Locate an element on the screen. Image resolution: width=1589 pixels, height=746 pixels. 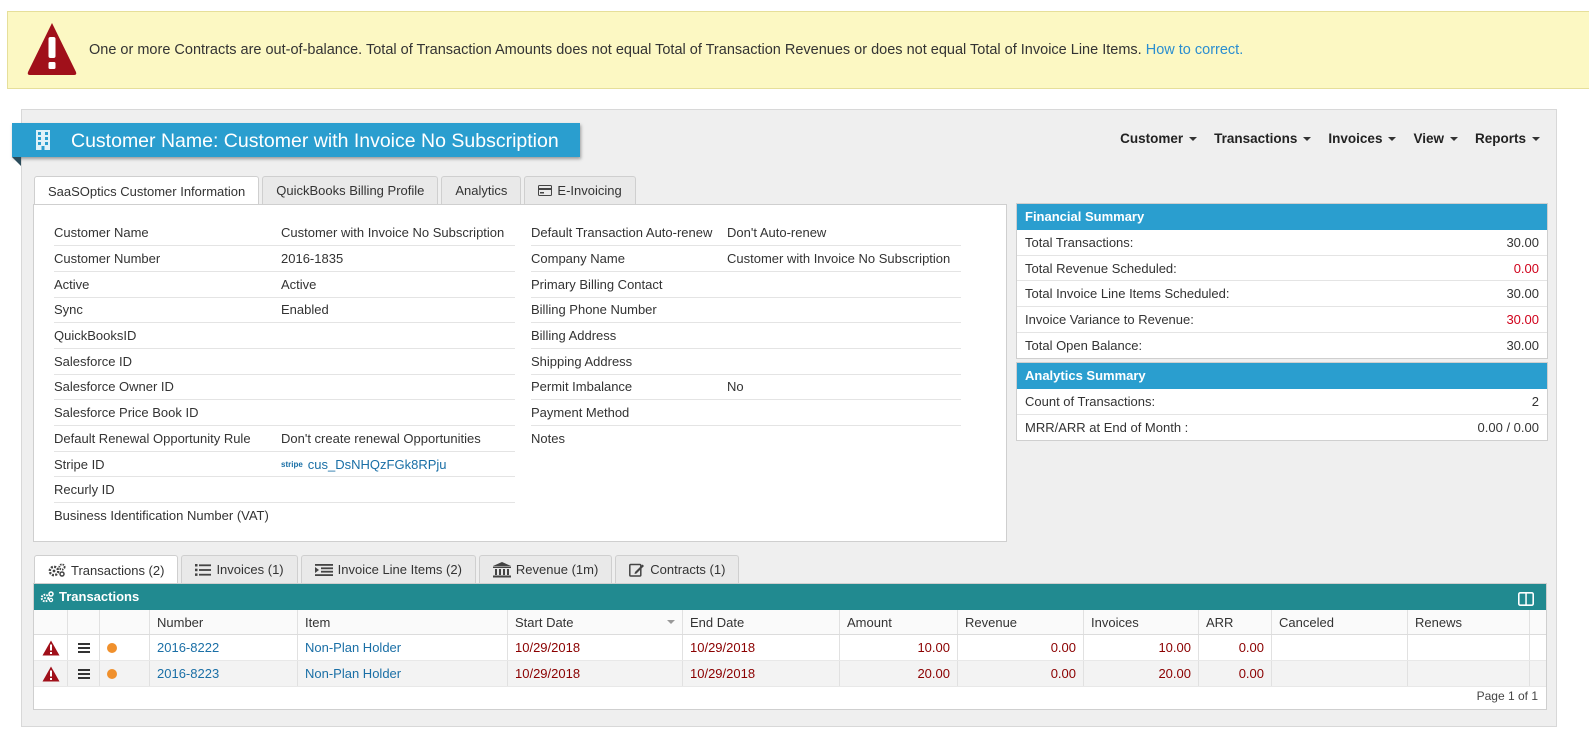
field-row-shipping-address: Shipping Address is located at coordinates (746, 361).